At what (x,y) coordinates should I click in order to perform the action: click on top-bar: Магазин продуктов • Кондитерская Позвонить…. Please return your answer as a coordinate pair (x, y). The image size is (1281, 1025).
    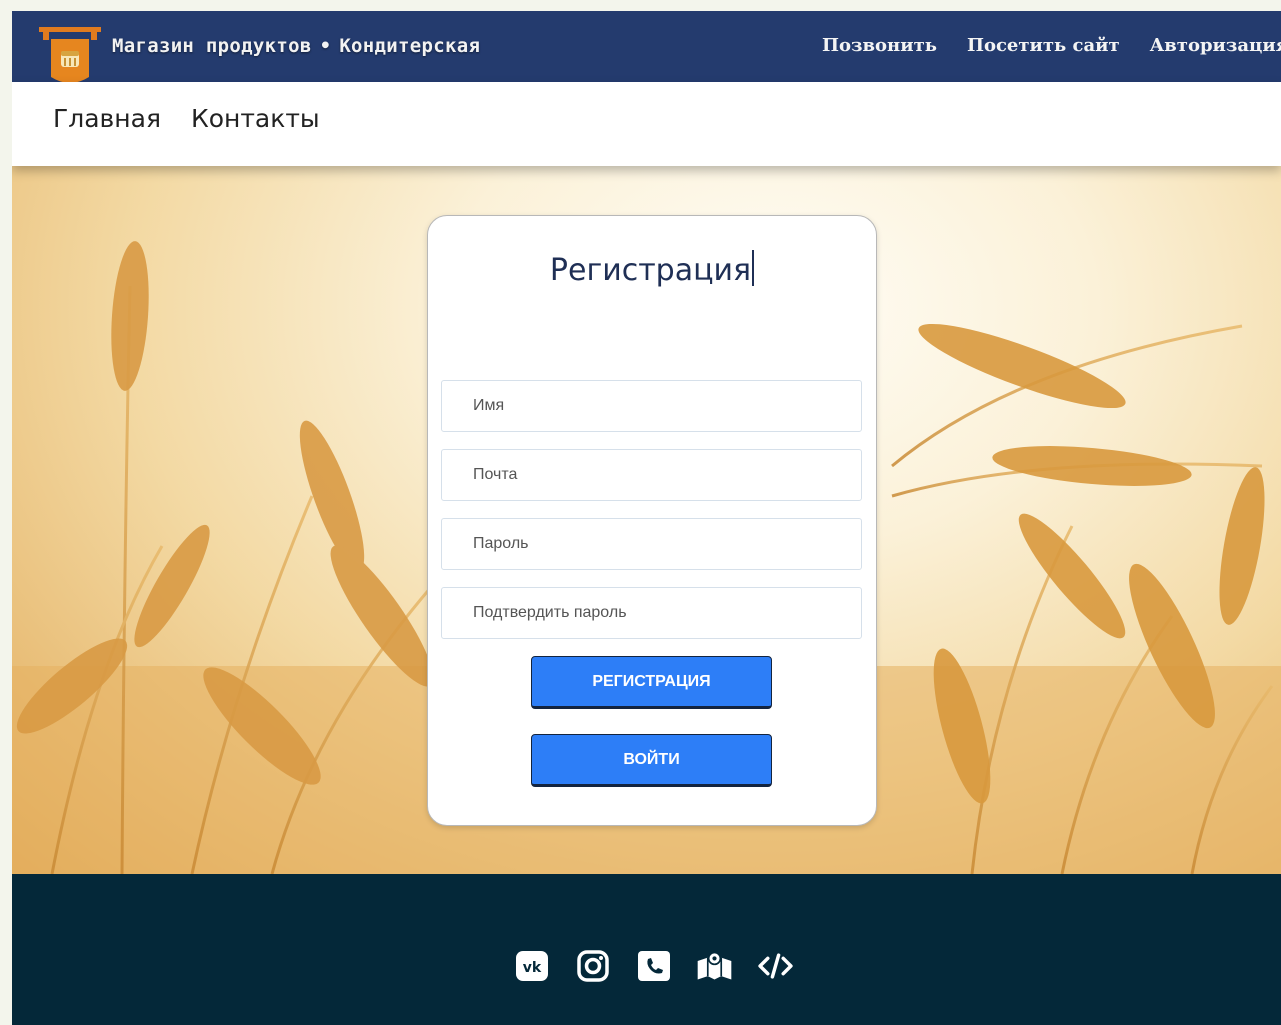
    Looking at the image, I should click on (646, 47).